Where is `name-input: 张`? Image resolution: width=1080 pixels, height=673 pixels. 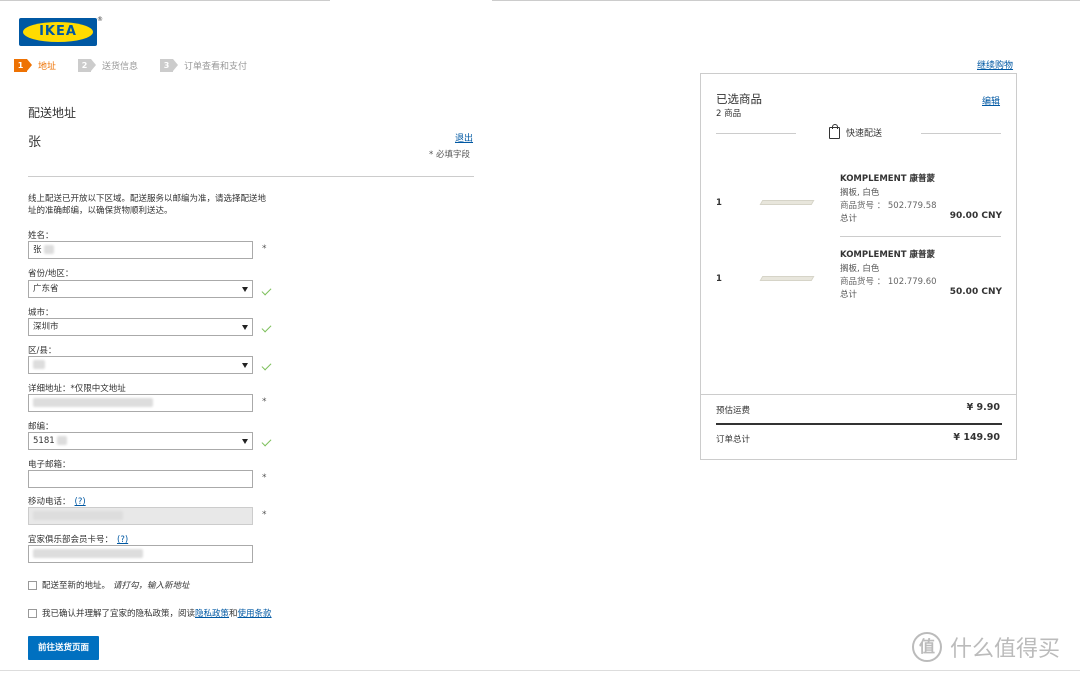
name-input: 张 is located at coordinates (140, 250).